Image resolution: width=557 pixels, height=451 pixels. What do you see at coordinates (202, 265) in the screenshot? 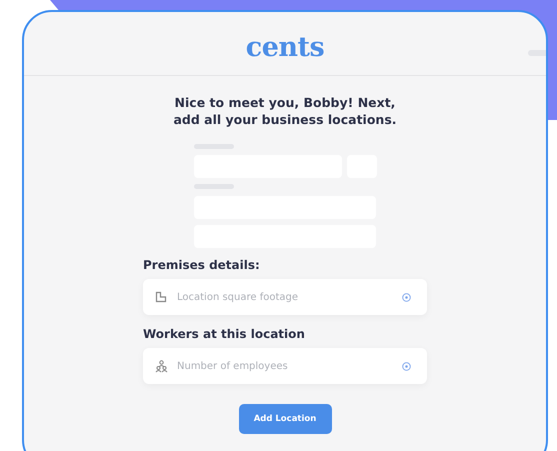
I see `section-label: Premises details:` at bounding box center [202, 265].